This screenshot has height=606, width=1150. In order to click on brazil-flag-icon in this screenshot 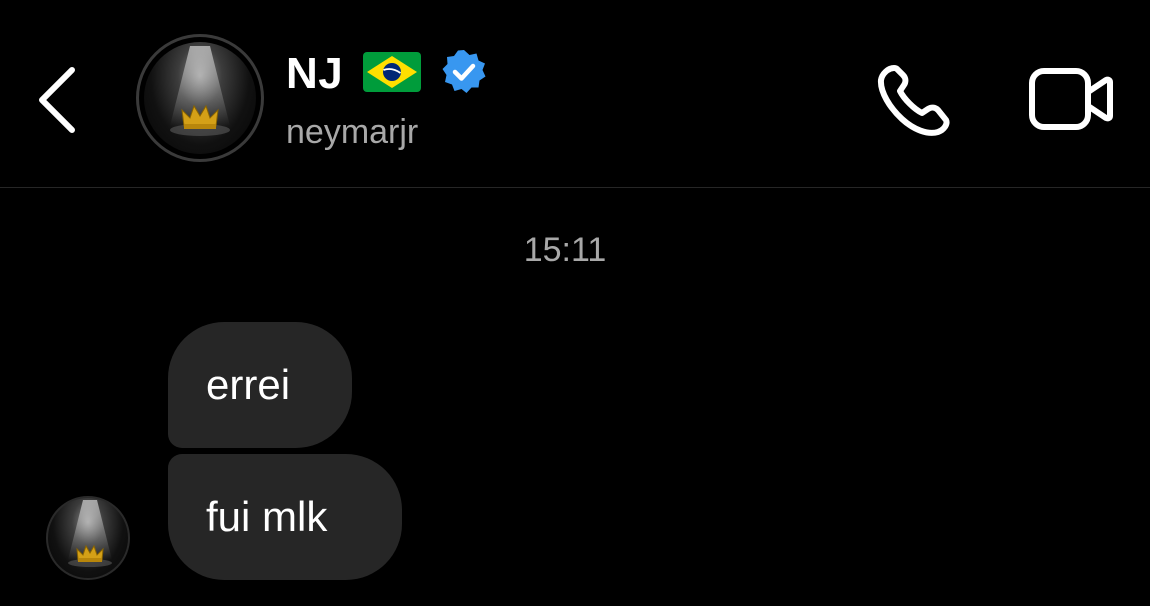, I will do `click(392, 74)`.